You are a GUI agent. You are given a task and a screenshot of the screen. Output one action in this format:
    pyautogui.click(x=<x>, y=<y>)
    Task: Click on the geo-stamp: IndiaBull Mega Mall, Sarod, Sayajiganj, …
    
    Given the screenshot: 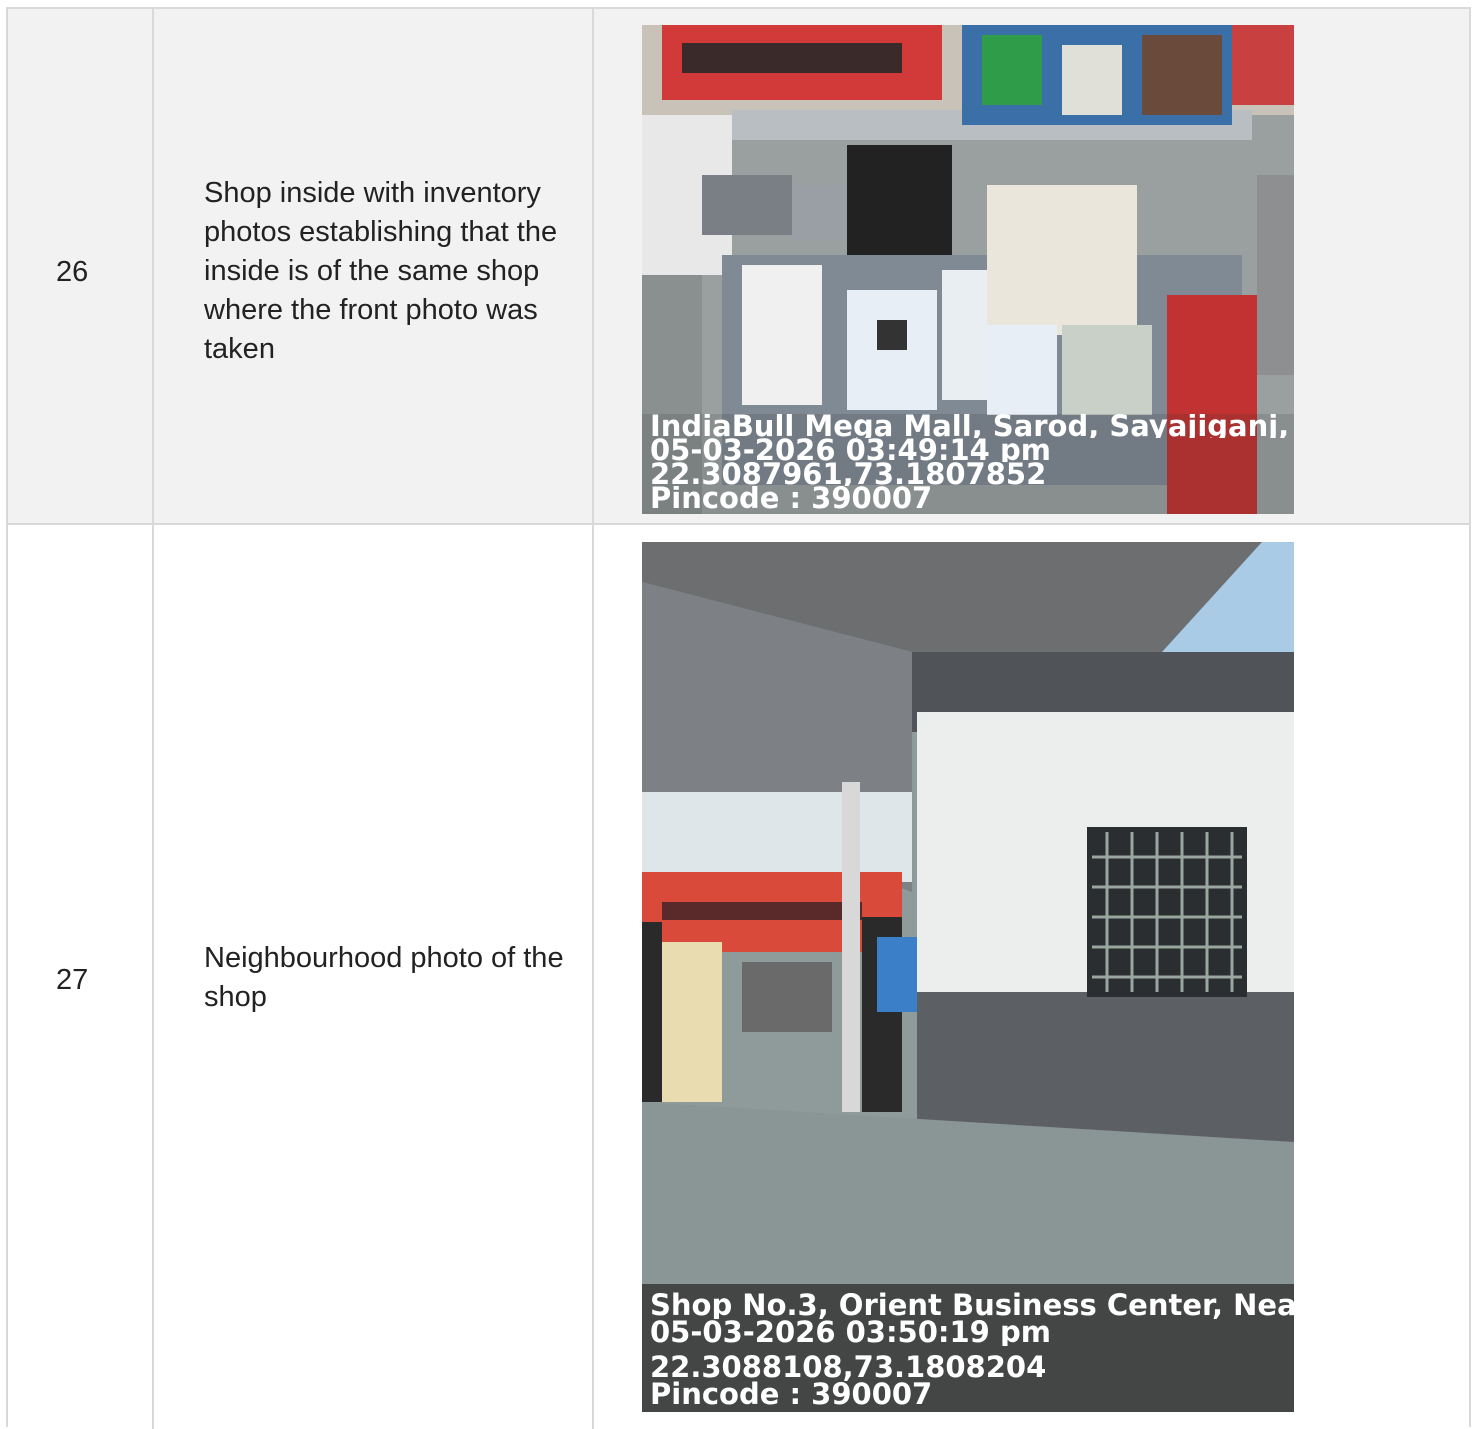 What is the action you would take?
    pyautogui.click(x=968, y=464)
    